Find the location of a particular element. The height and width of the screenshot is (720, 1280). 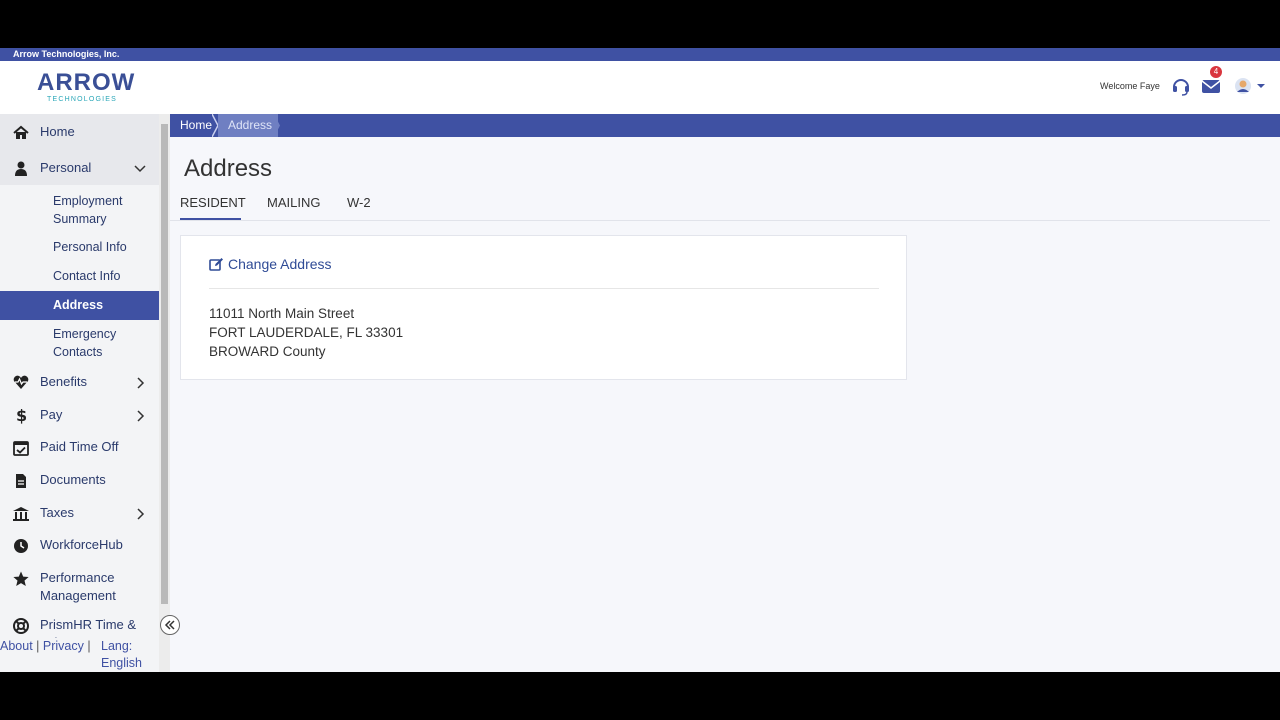

sidebar-item-label: WorkforceHub is located at coordinates (81, 544).